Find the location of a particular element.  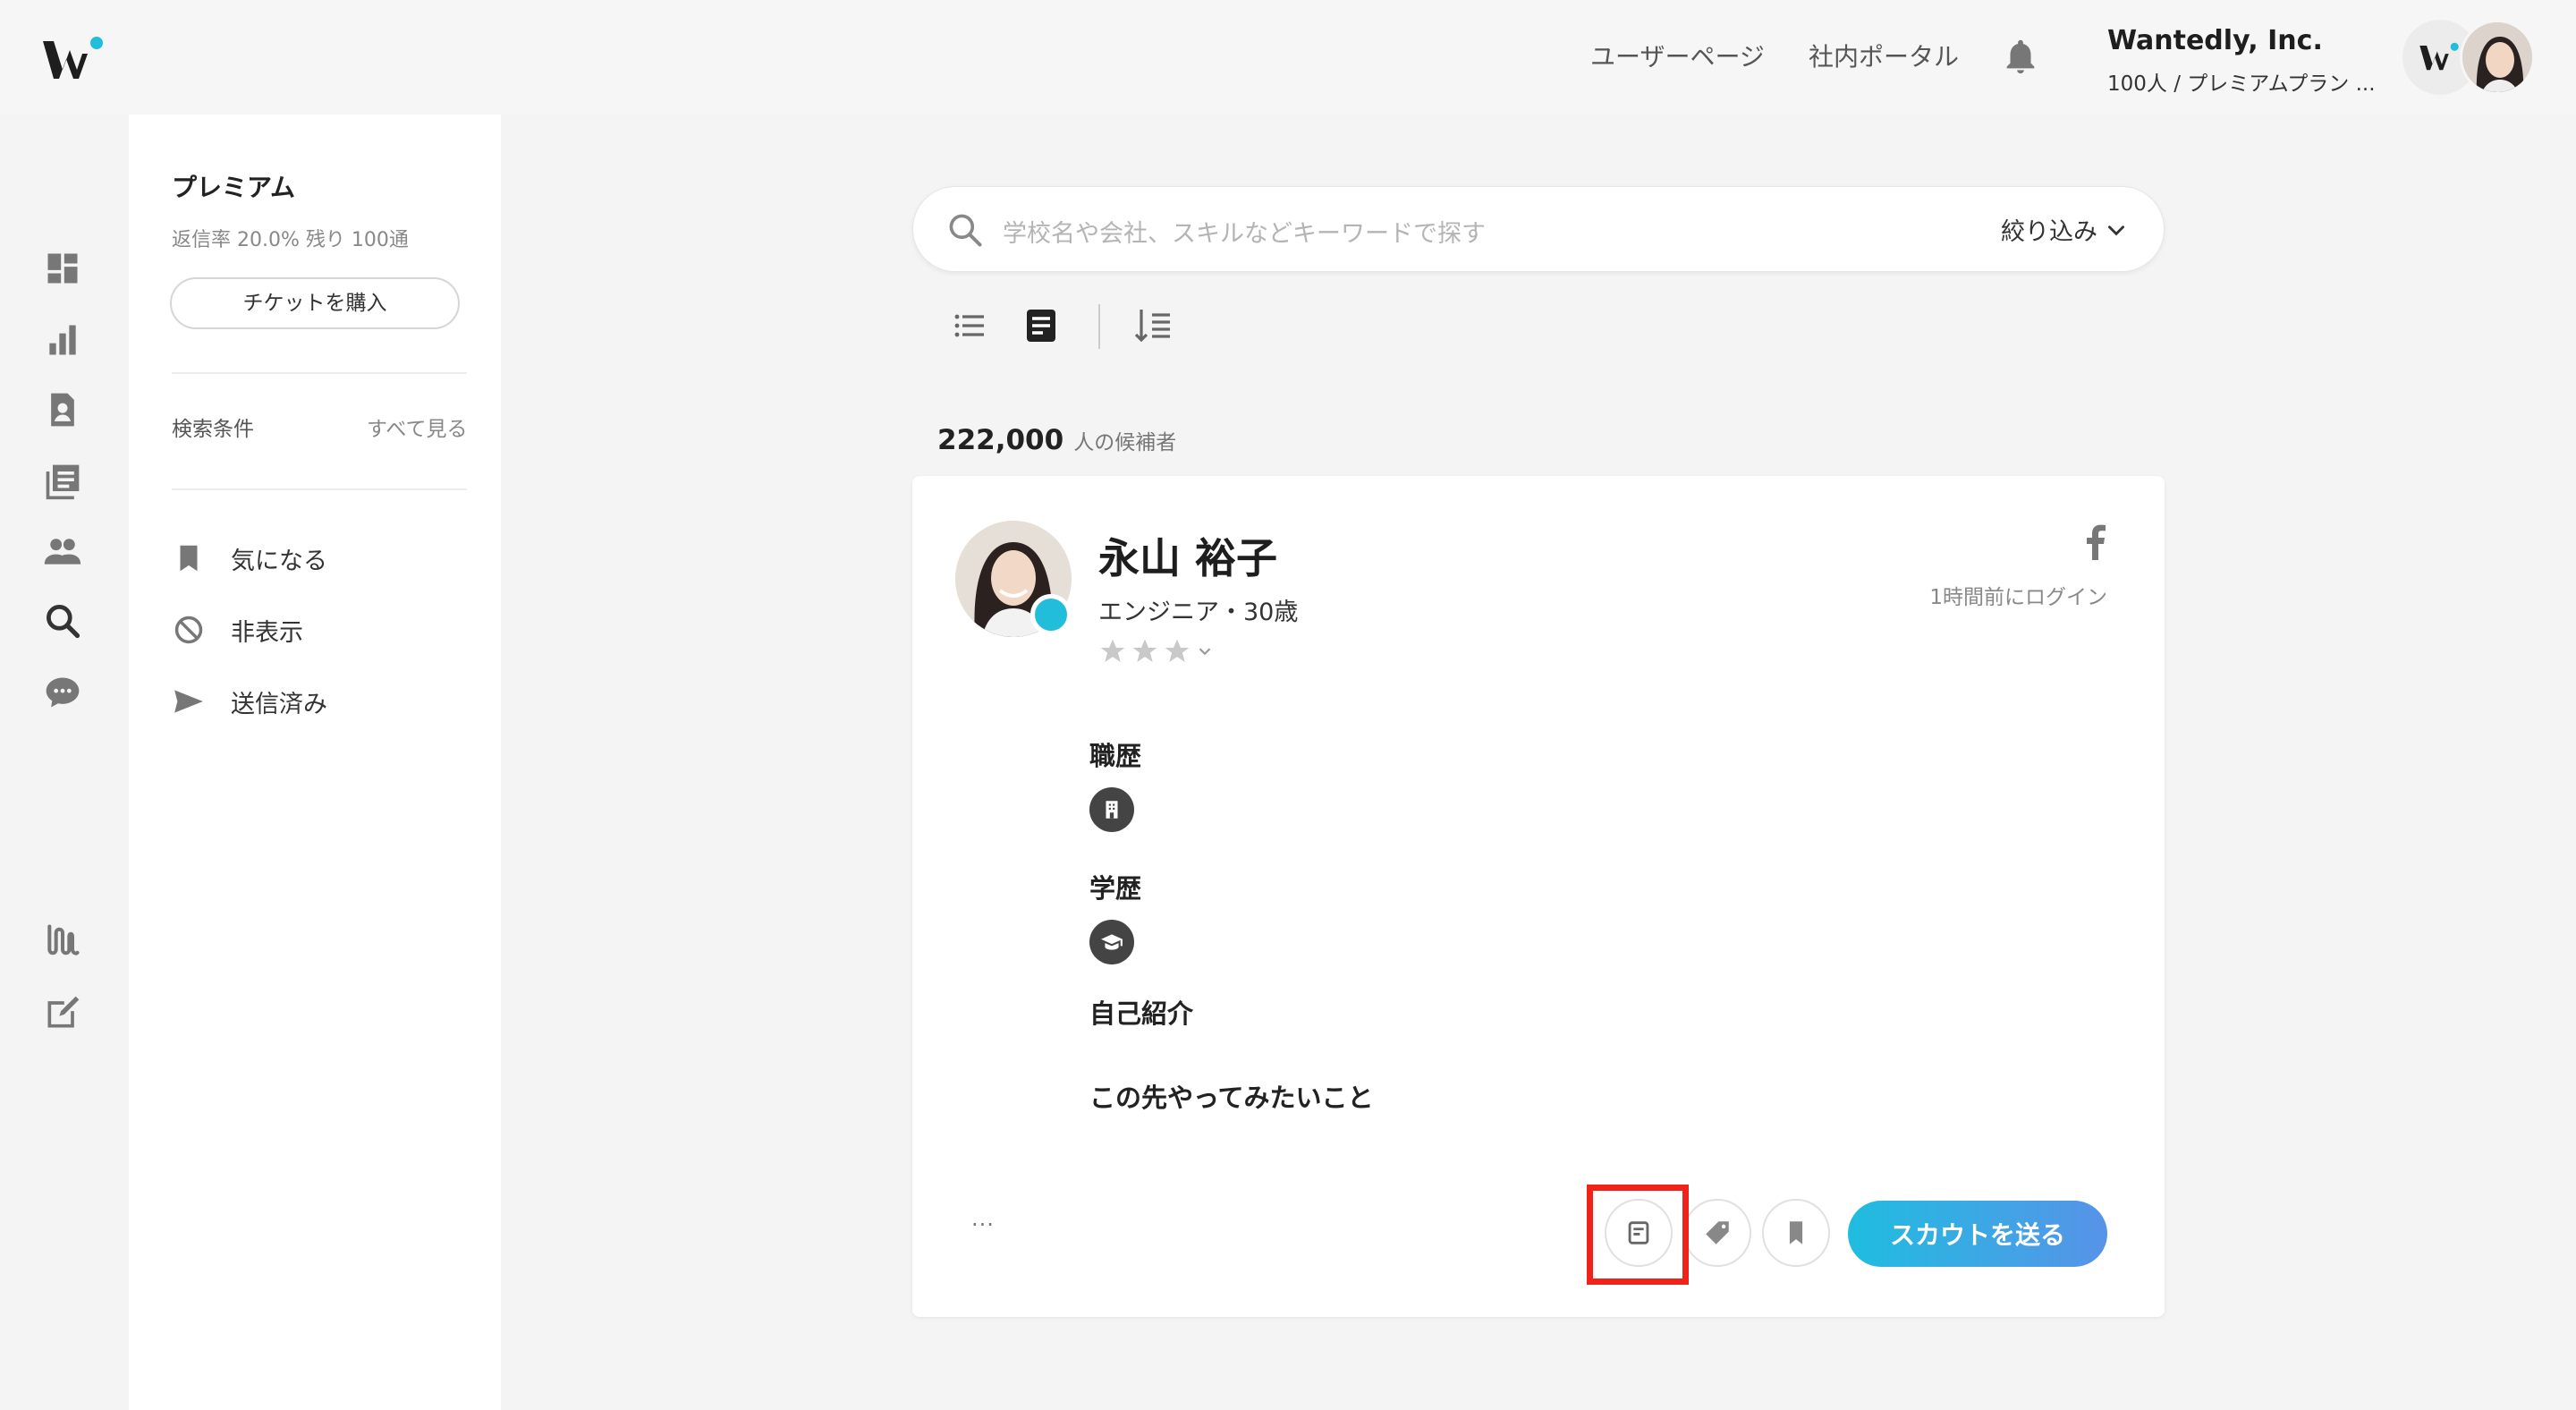

search-conditions-label: 検索条件 is located at coordinates (213, 429).